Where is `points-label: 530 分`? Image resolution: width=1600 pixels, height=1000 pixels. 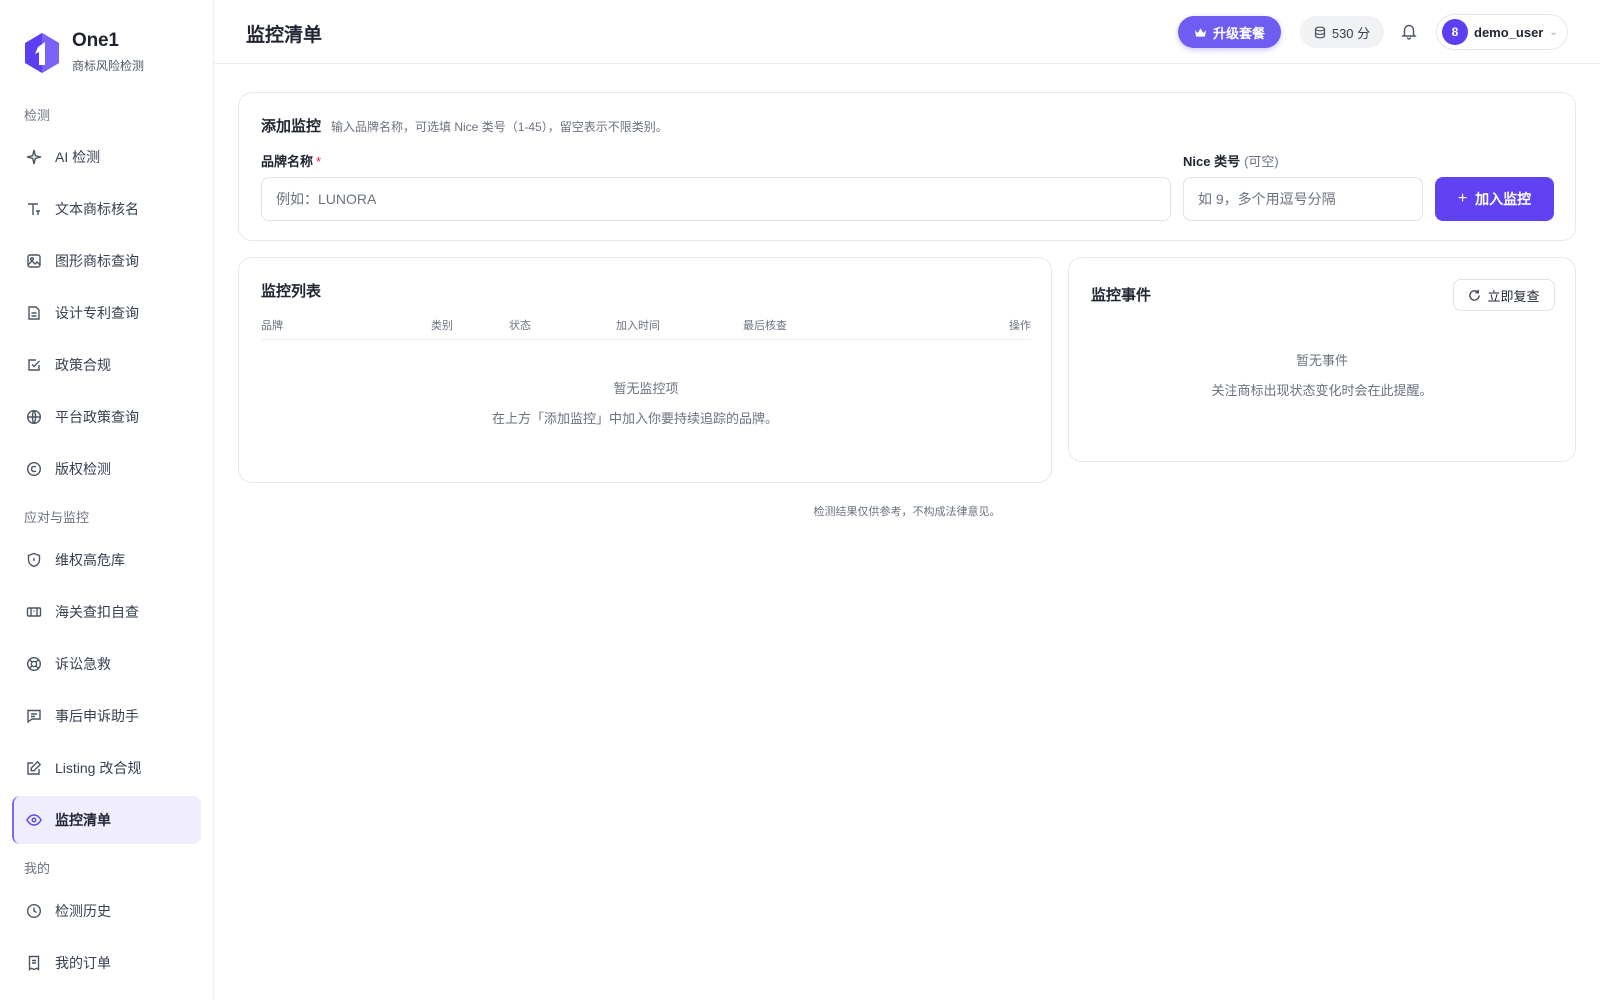 points-label: 530 分 is located at coordinates (1351, 33).